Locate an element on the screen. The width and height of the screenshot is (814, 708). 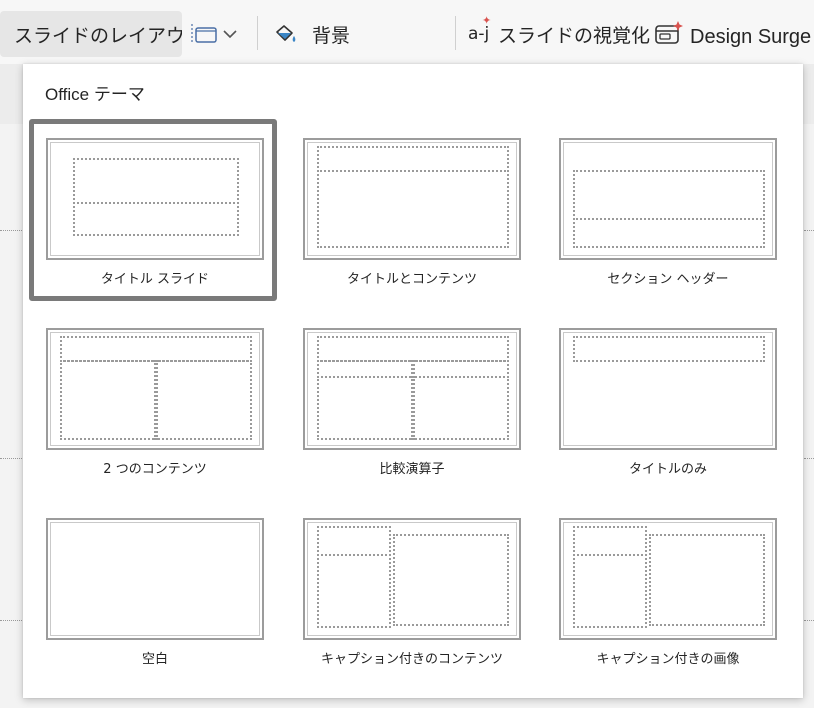
chevron-down-icon is located at coordinates (230, 34).